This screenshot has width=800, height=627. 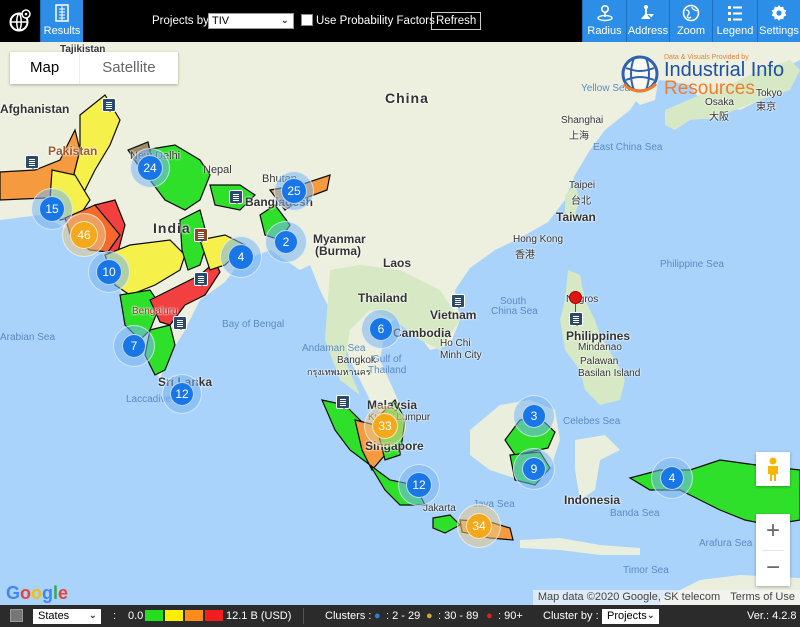 I want to click on results-button: Results, so click(x=61, y=21).